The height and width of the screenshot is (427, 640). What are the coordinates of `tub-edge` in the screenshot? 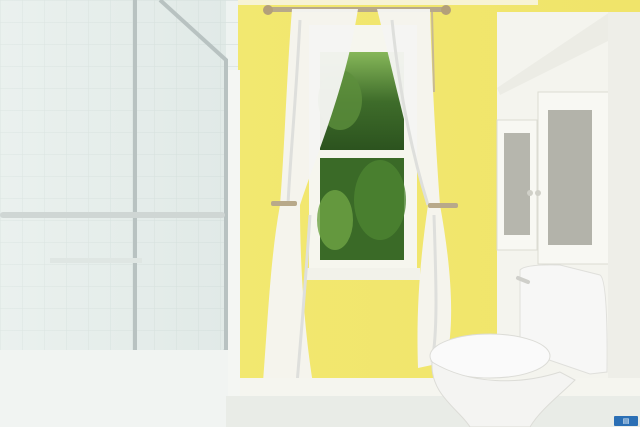 It's located at (234, 248).